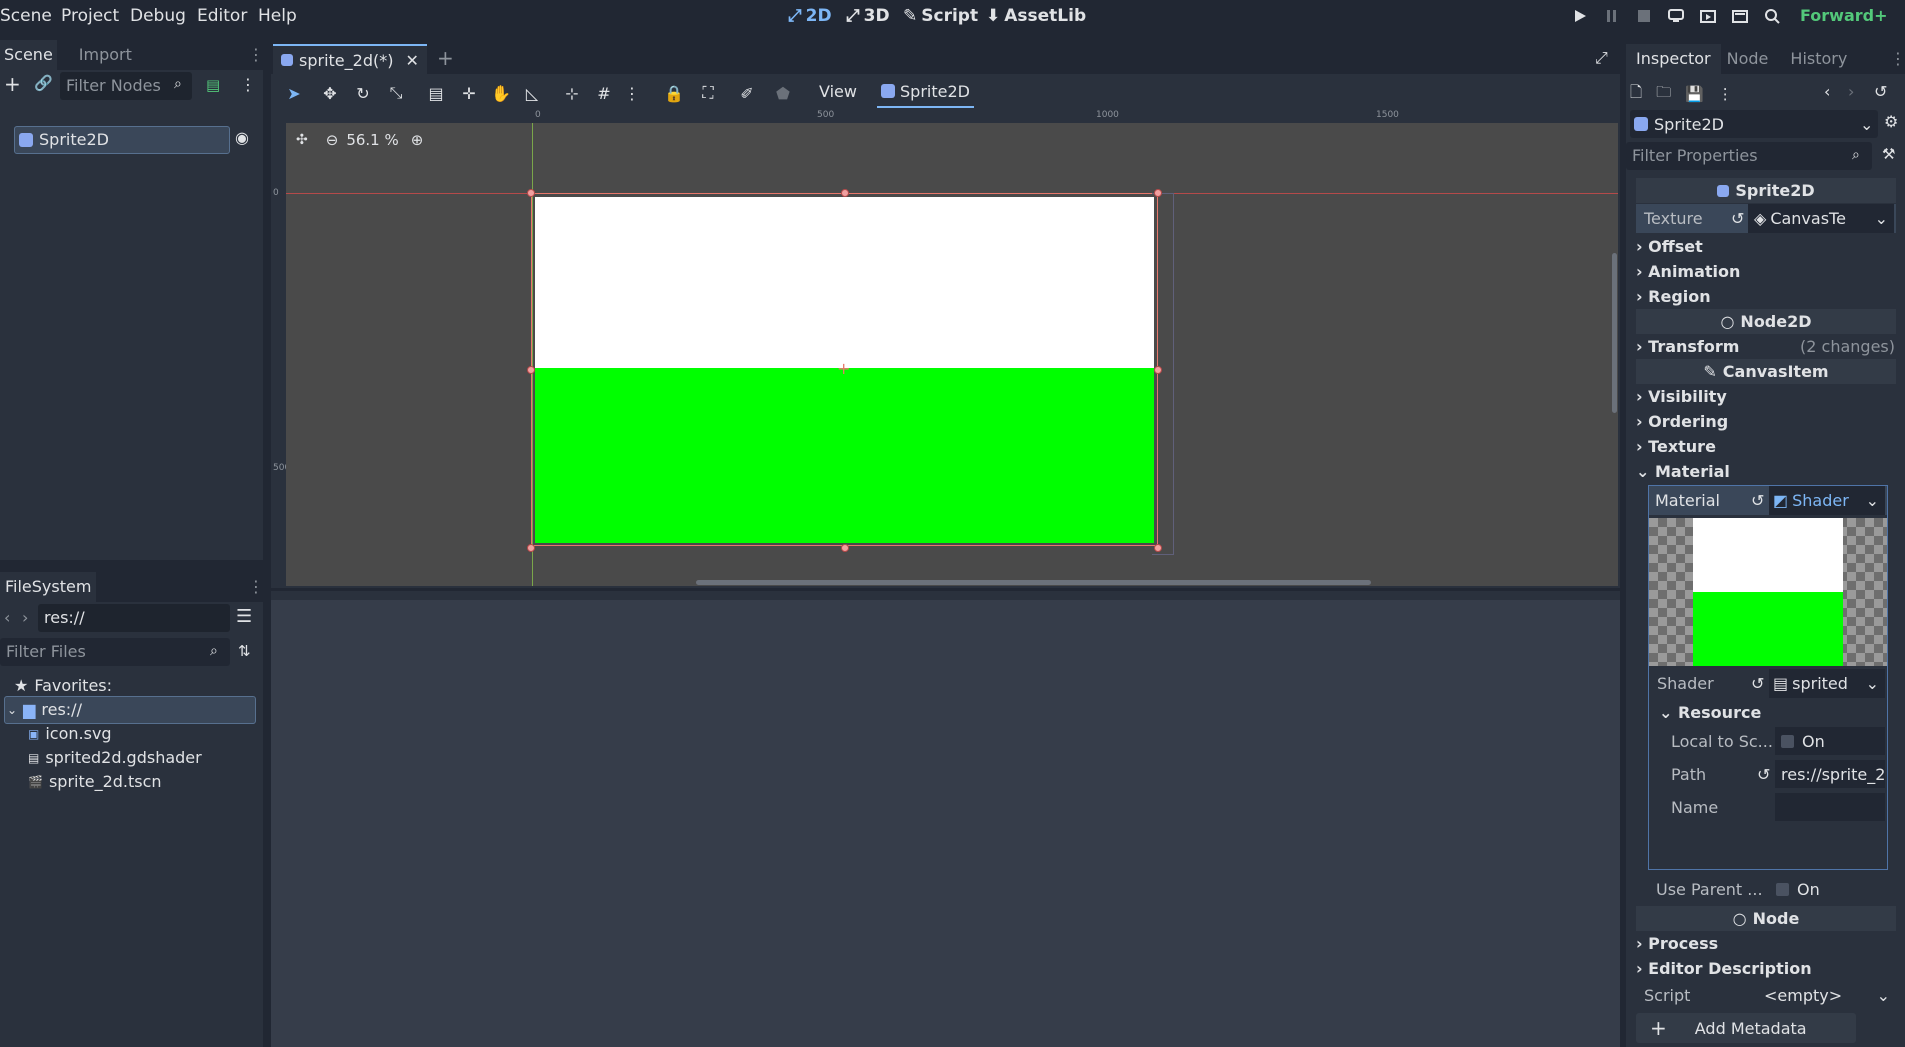 This screenshot has width=1905, height=1047. Describe the element at coordinates (632, 93) in the screenshot. I see `snap-options-icon: ⋮` at that location.